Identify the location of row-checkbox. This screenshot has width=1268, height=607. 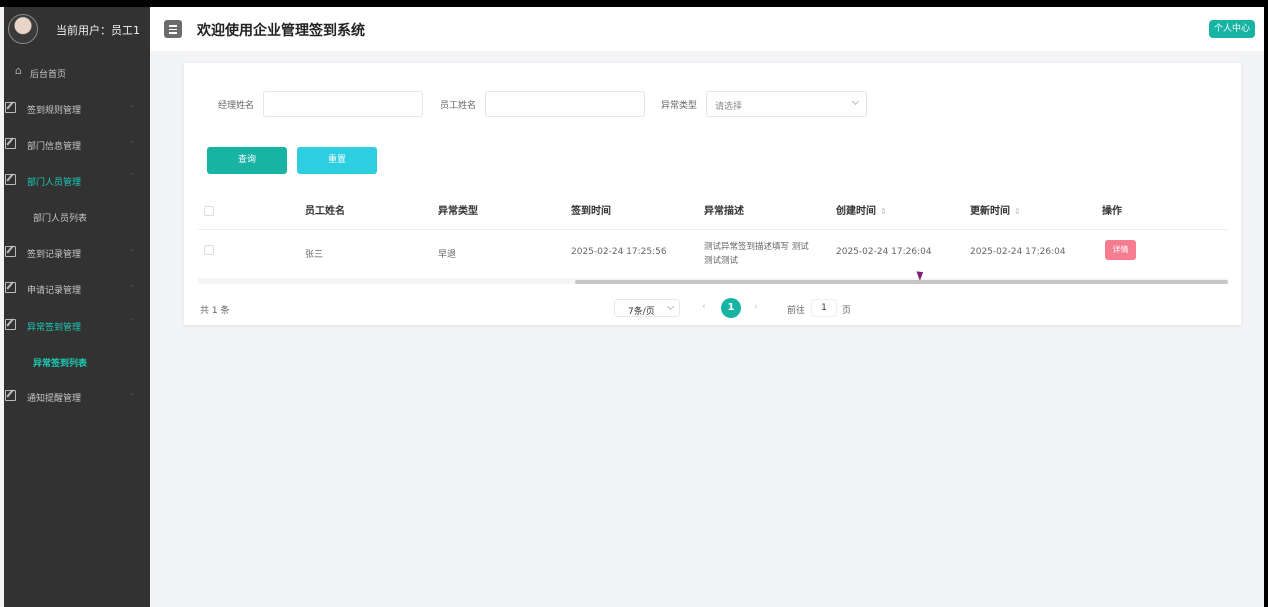
(209, 250).